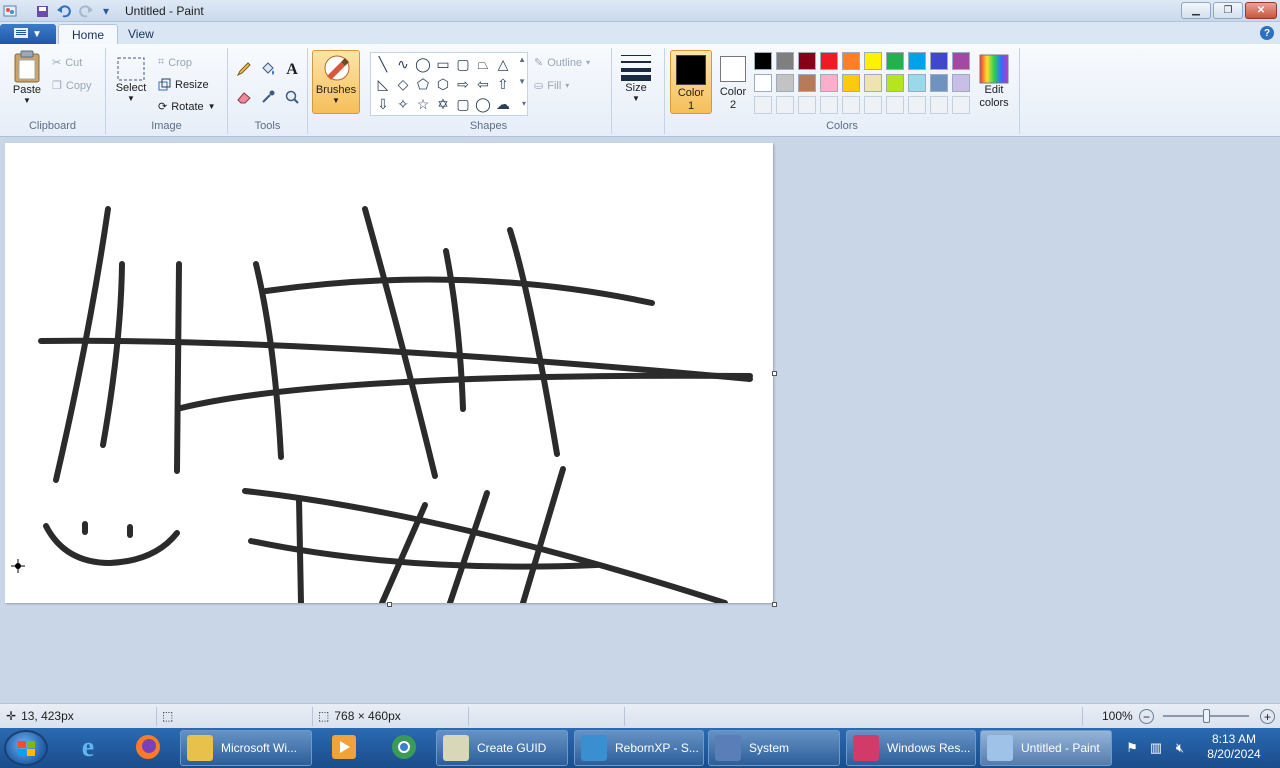 The width and height of the screenshot is (1280, 768). I want to click on network-icon: ▥, so click(1156, 748).